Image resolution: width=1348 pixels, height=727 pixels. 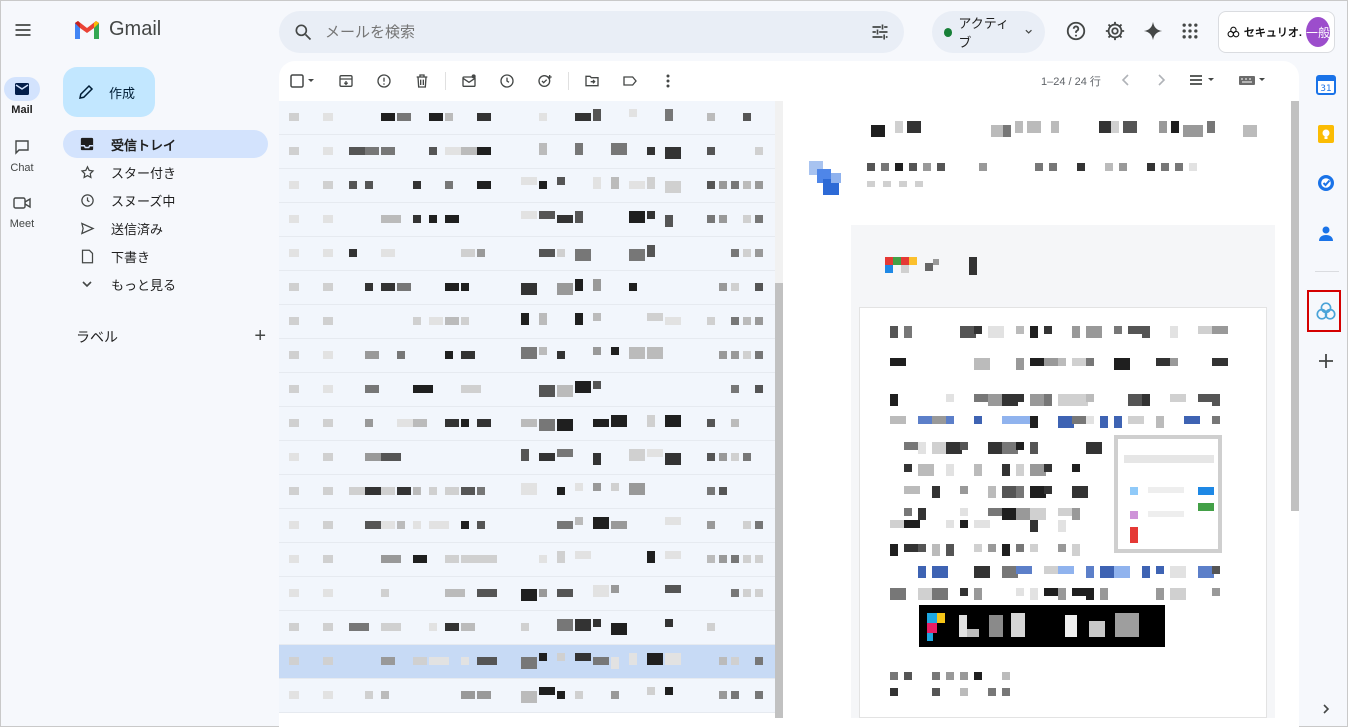 I want to click on chevron-right-icon, so click(x=1162, y=80).